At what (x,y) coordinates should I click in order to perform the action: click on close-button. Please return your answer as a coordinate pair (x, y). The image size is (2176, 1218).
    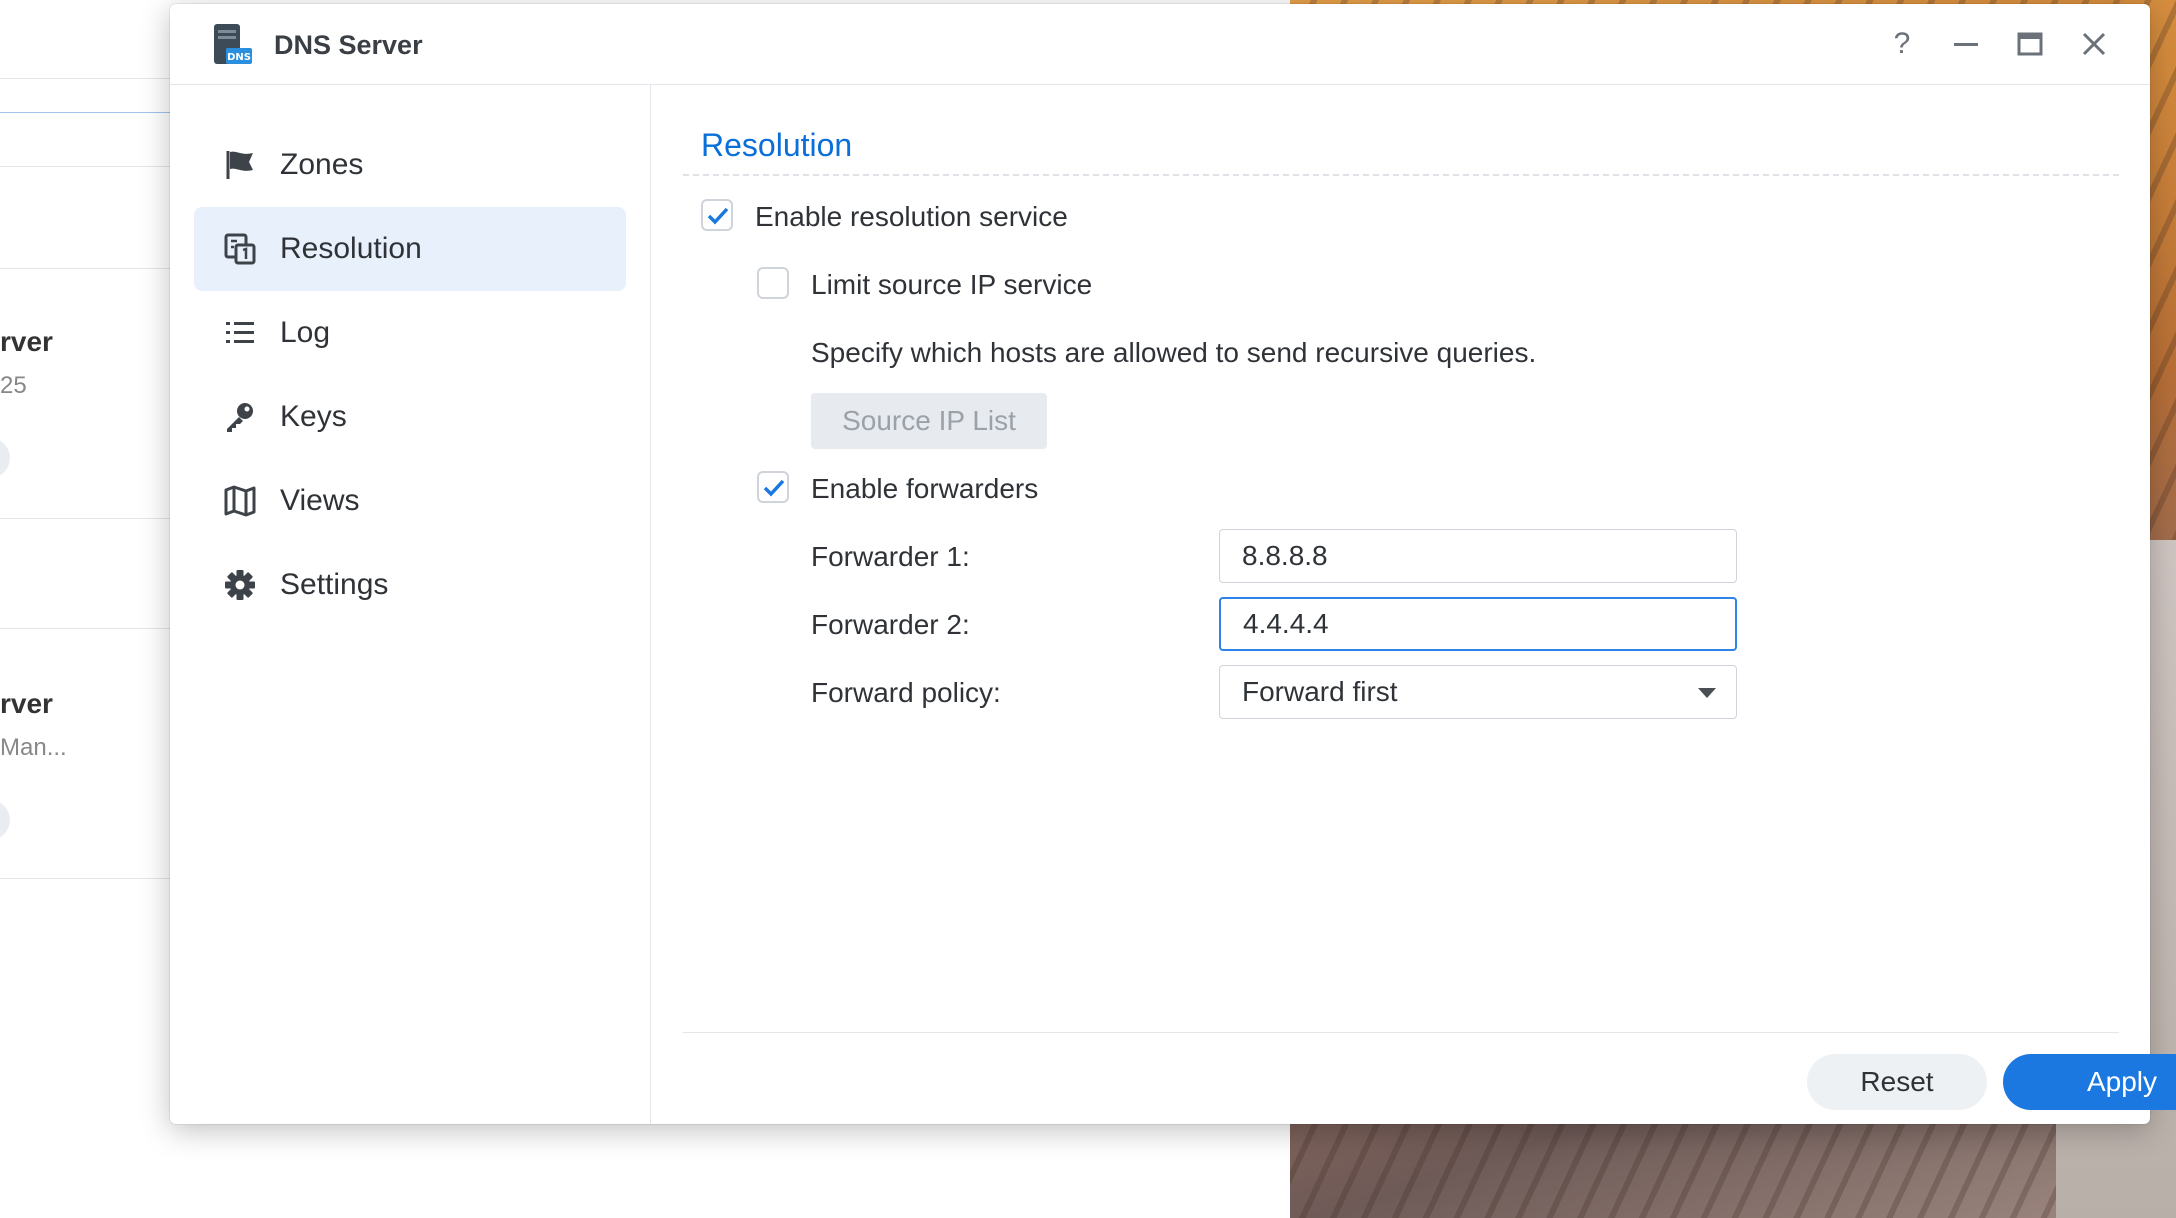
    Looking at the image, I should click on (2094, 44).